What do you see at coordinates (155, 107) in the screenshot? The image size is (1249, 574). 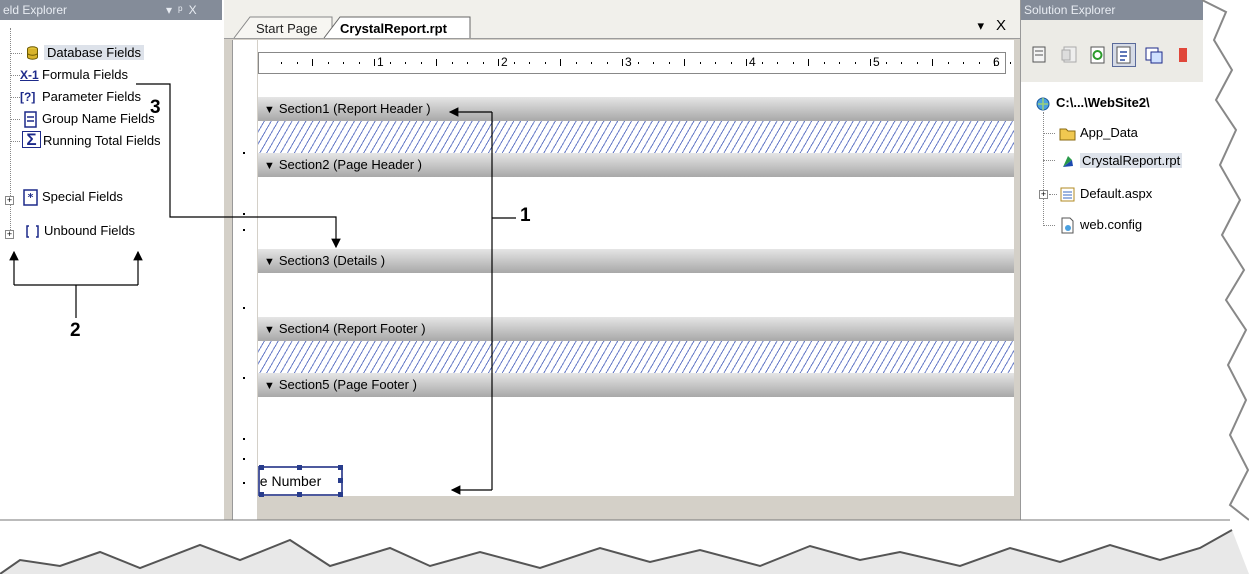 I see `annotation-label-3: 3` at bounding box center [155, 107].